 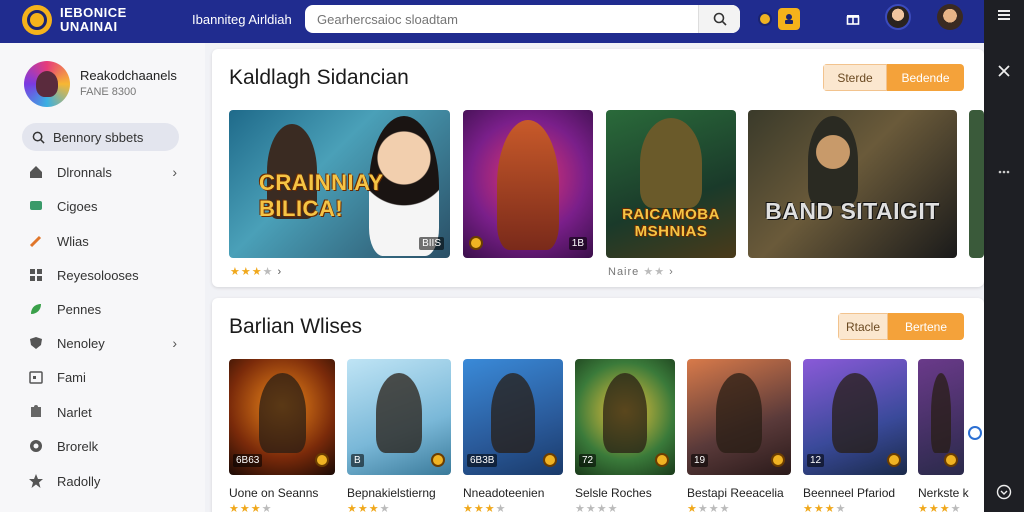 I want to click on sidebar-item-nenoley: Nenoley ›, so click(x=105, y=343).